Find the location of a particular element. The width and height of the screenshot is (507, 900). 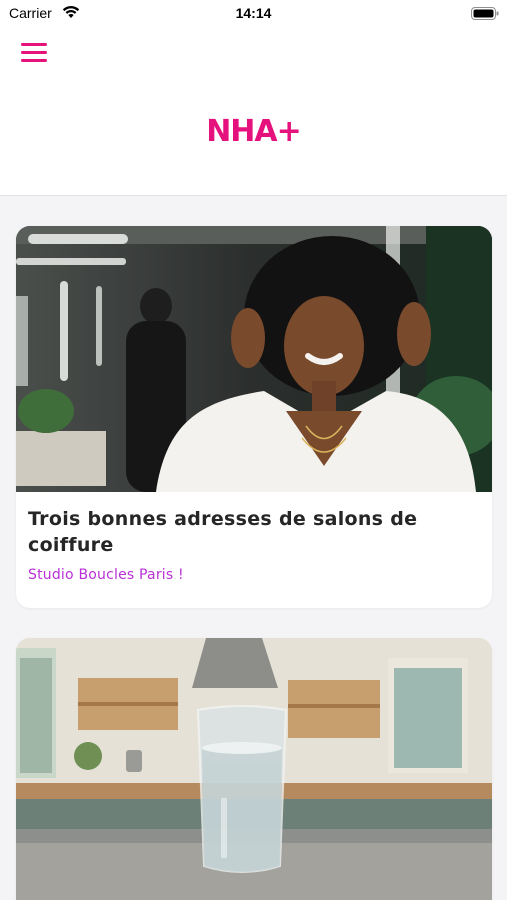

article-subtitle: Studio Boucles Paris ! is located at coordinates (254, 575).